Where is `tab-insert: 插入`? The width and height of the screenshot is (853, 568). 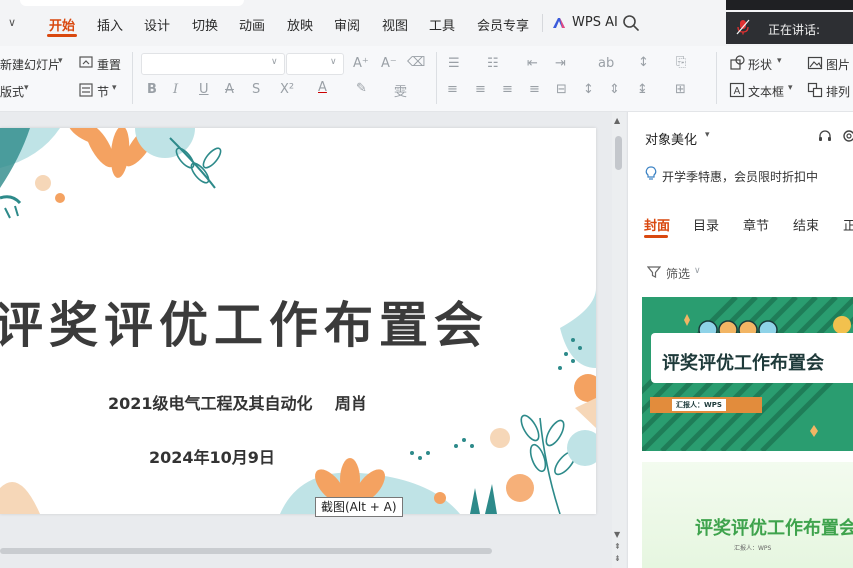 tab-insert: 插入 is located at coordinates (110, 24).